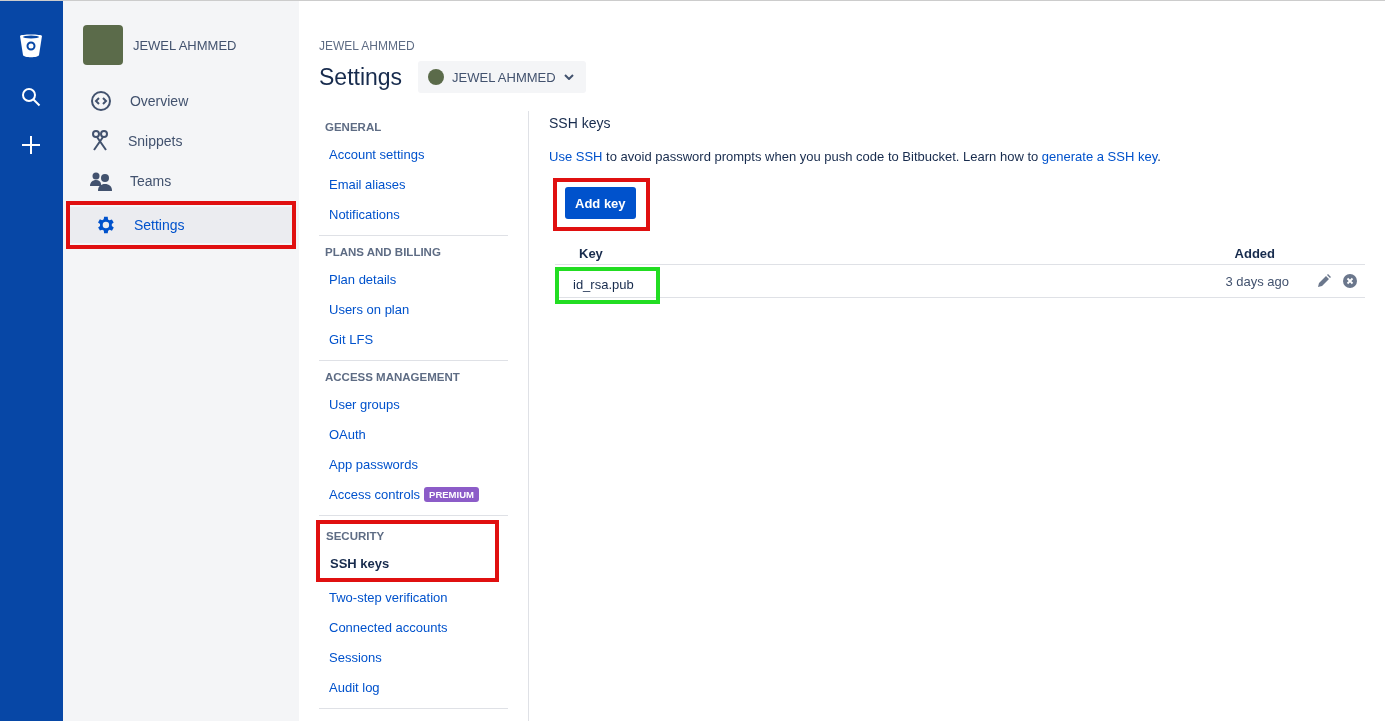 The image size is (1385, 721). What do you see at coordinates (413, 404) in the screenshot?
I see `settings-nav-link: User groups` at bounding box center [413, 404].